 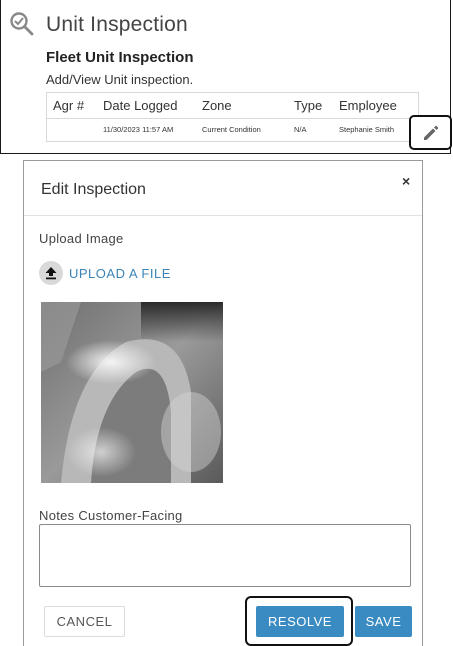 I want to click on close-icon: ×, so click(x=406, y=181).